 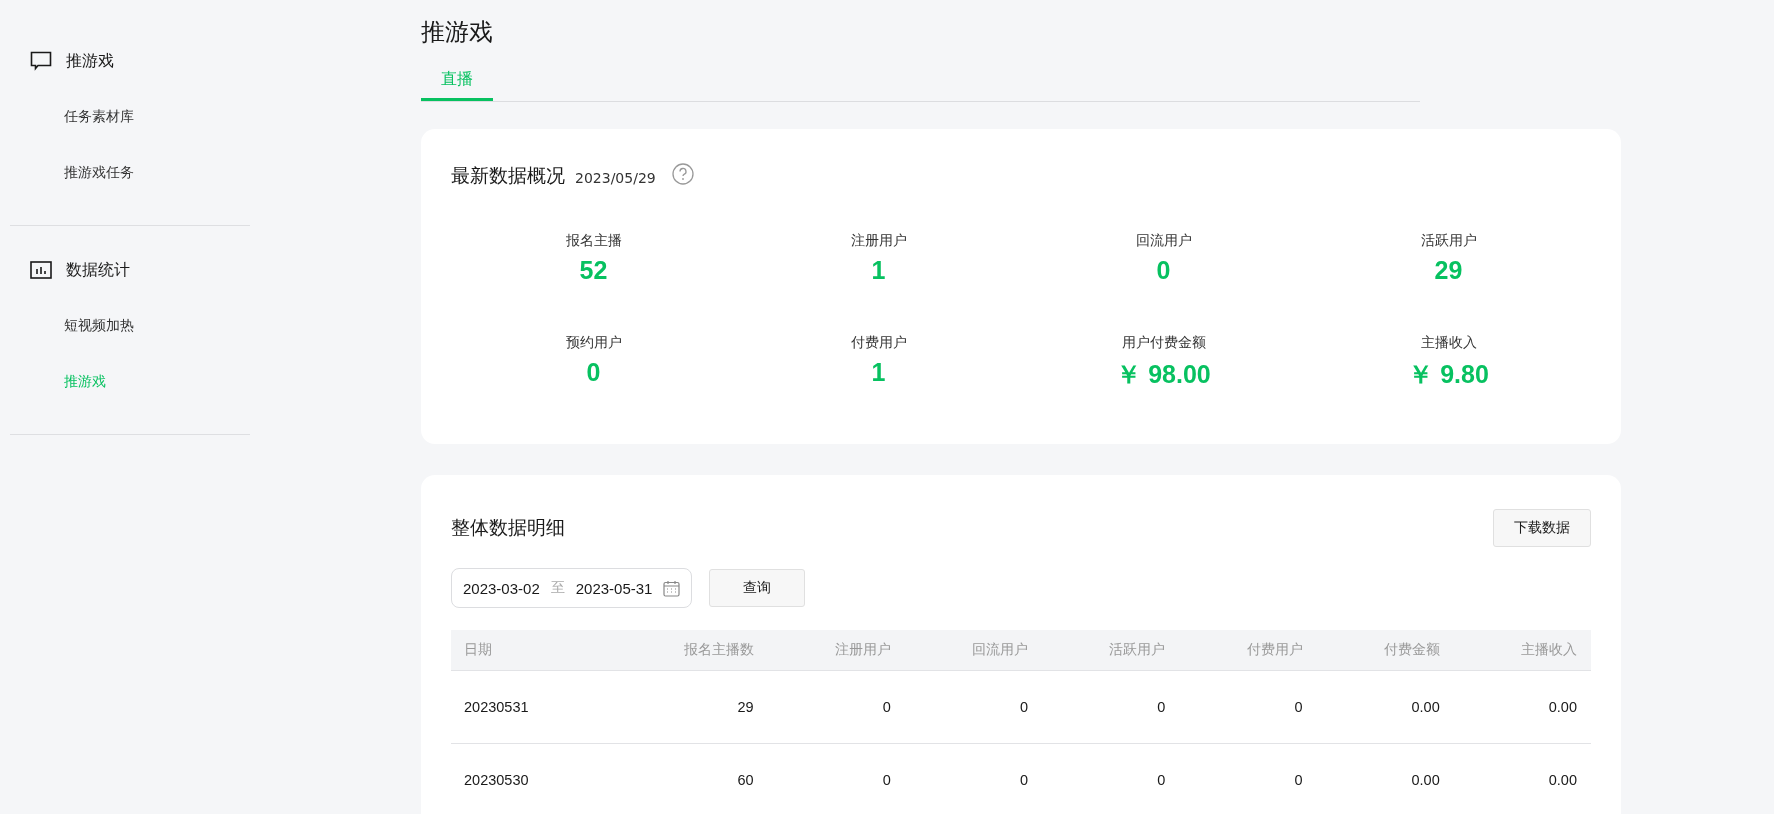 I want to click on column-header: 报名主播数, so click(x=685, y=650).